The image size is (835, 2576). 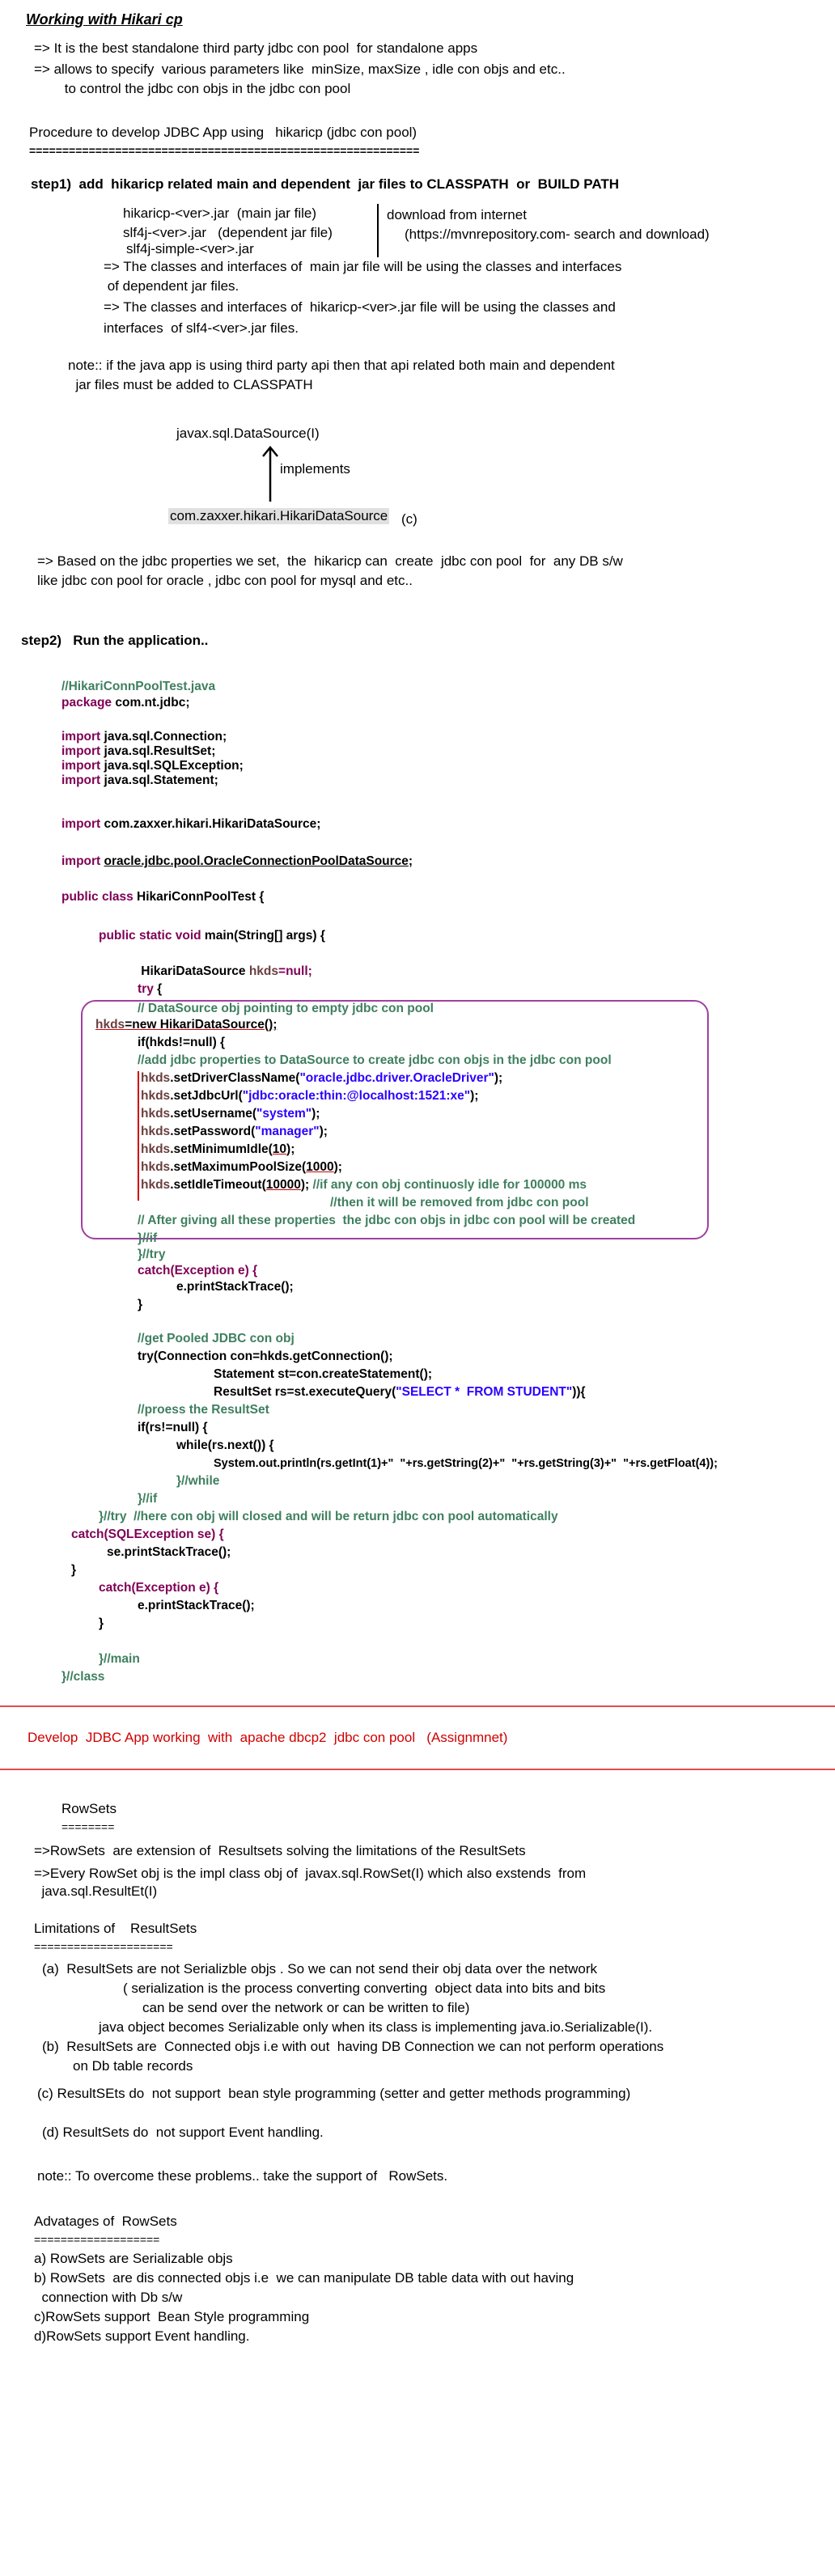 What do you see at coordinates (186, 1025) in the screenshot?
I see `code-new-datasource: hkds=new HikariDataSource();` at bounding box center [186, 1025].